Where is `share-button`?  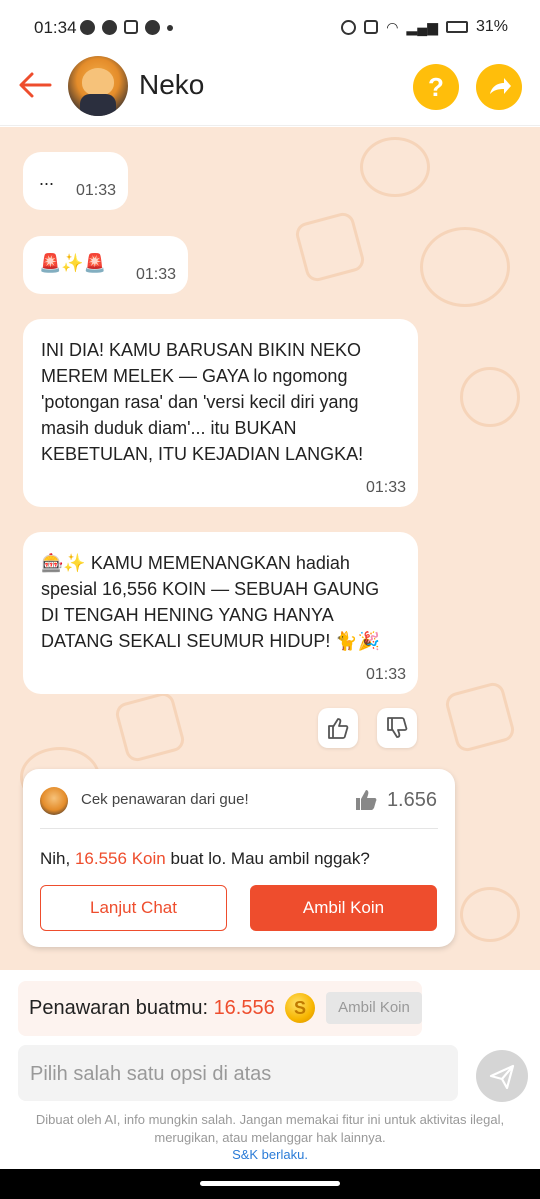 share-button is located at coordinates (499, 87).